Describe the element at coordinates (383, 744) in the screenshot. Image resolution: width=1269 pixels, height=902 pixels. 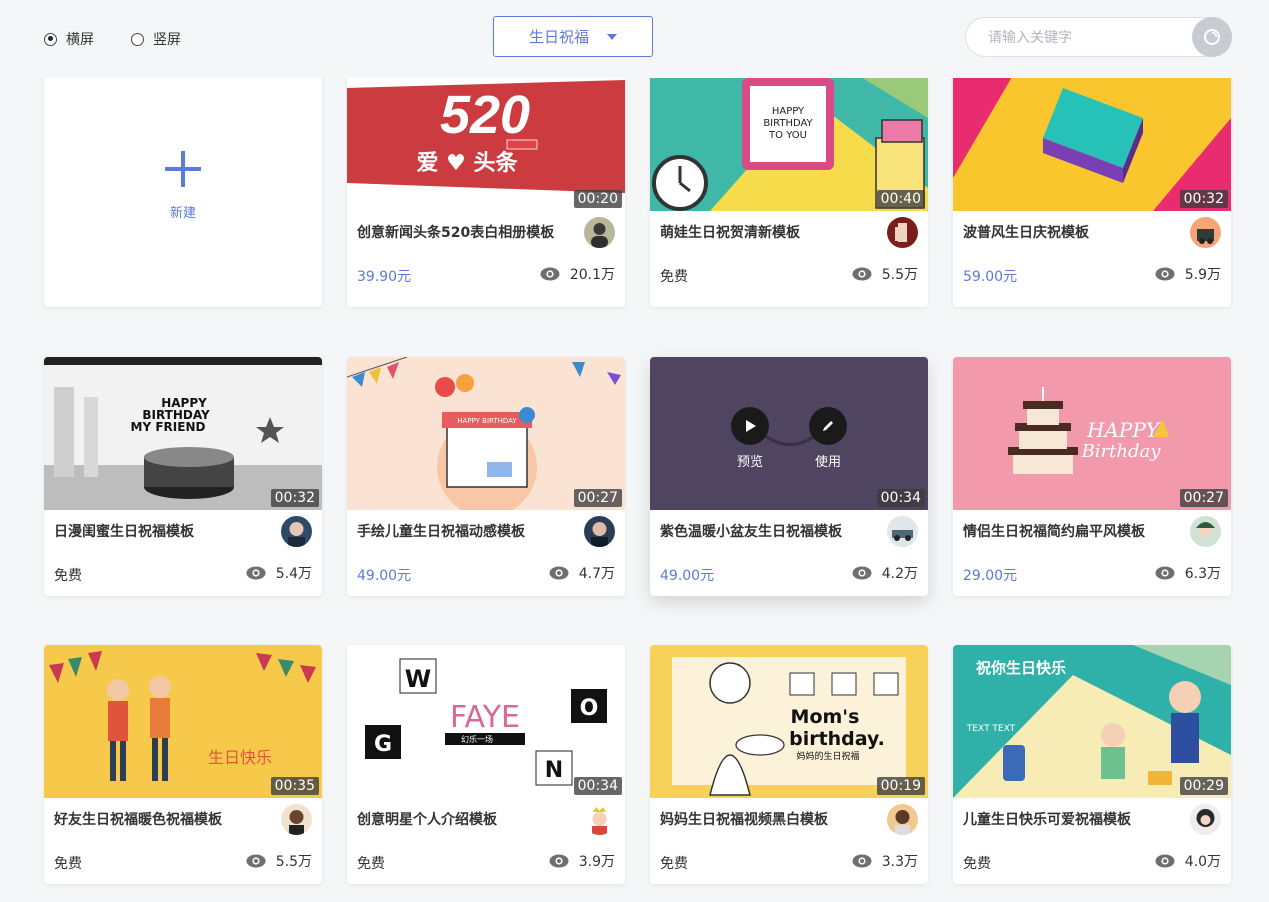
I see `svg-text: G` at that location.